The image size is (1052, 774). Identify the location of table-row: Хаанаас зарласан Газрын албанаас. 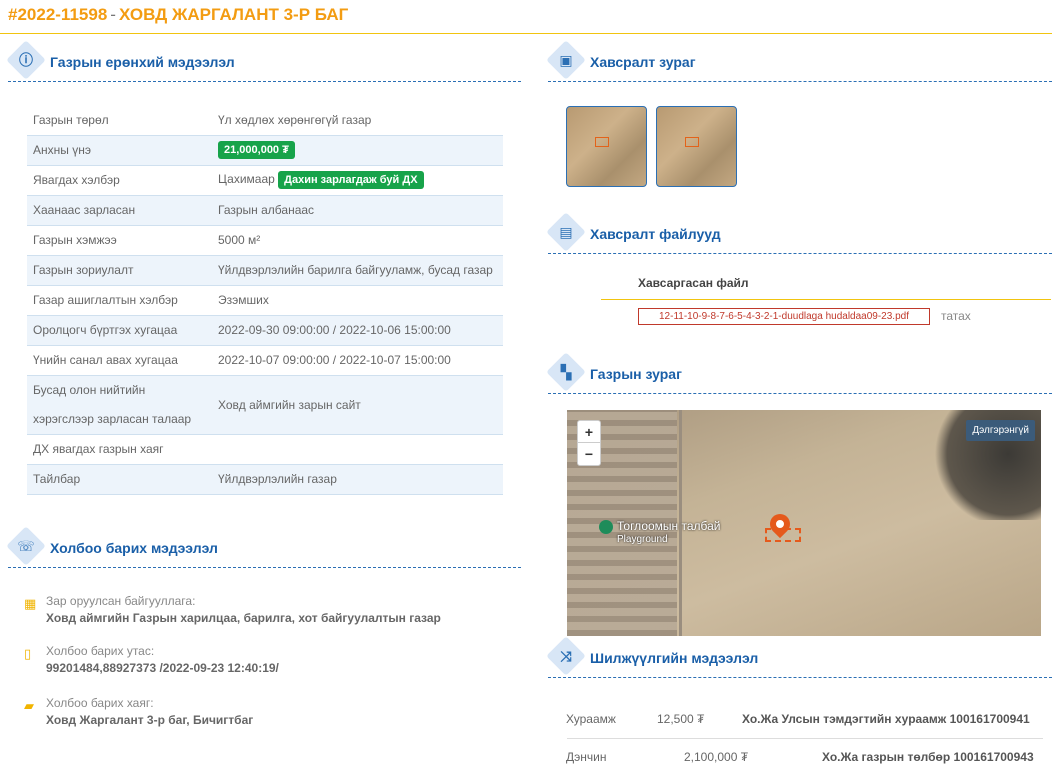
(265, 210).